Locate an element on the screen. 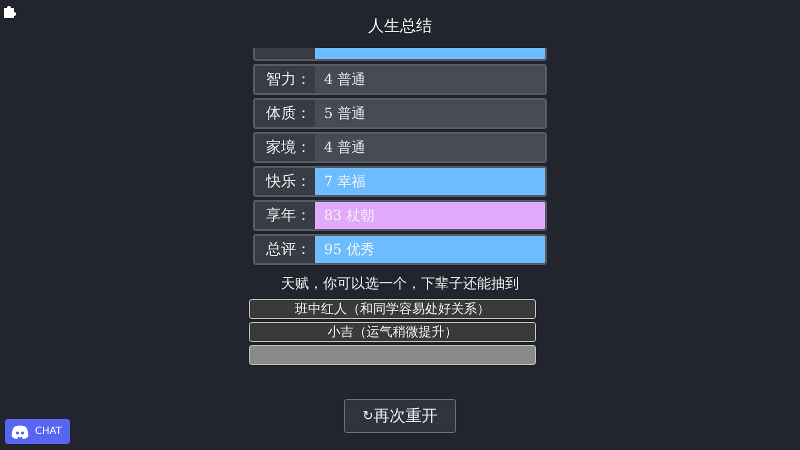 This screenshot has height=450, width=800. page-title: 人生总结 is located at coordinates (400, 25).